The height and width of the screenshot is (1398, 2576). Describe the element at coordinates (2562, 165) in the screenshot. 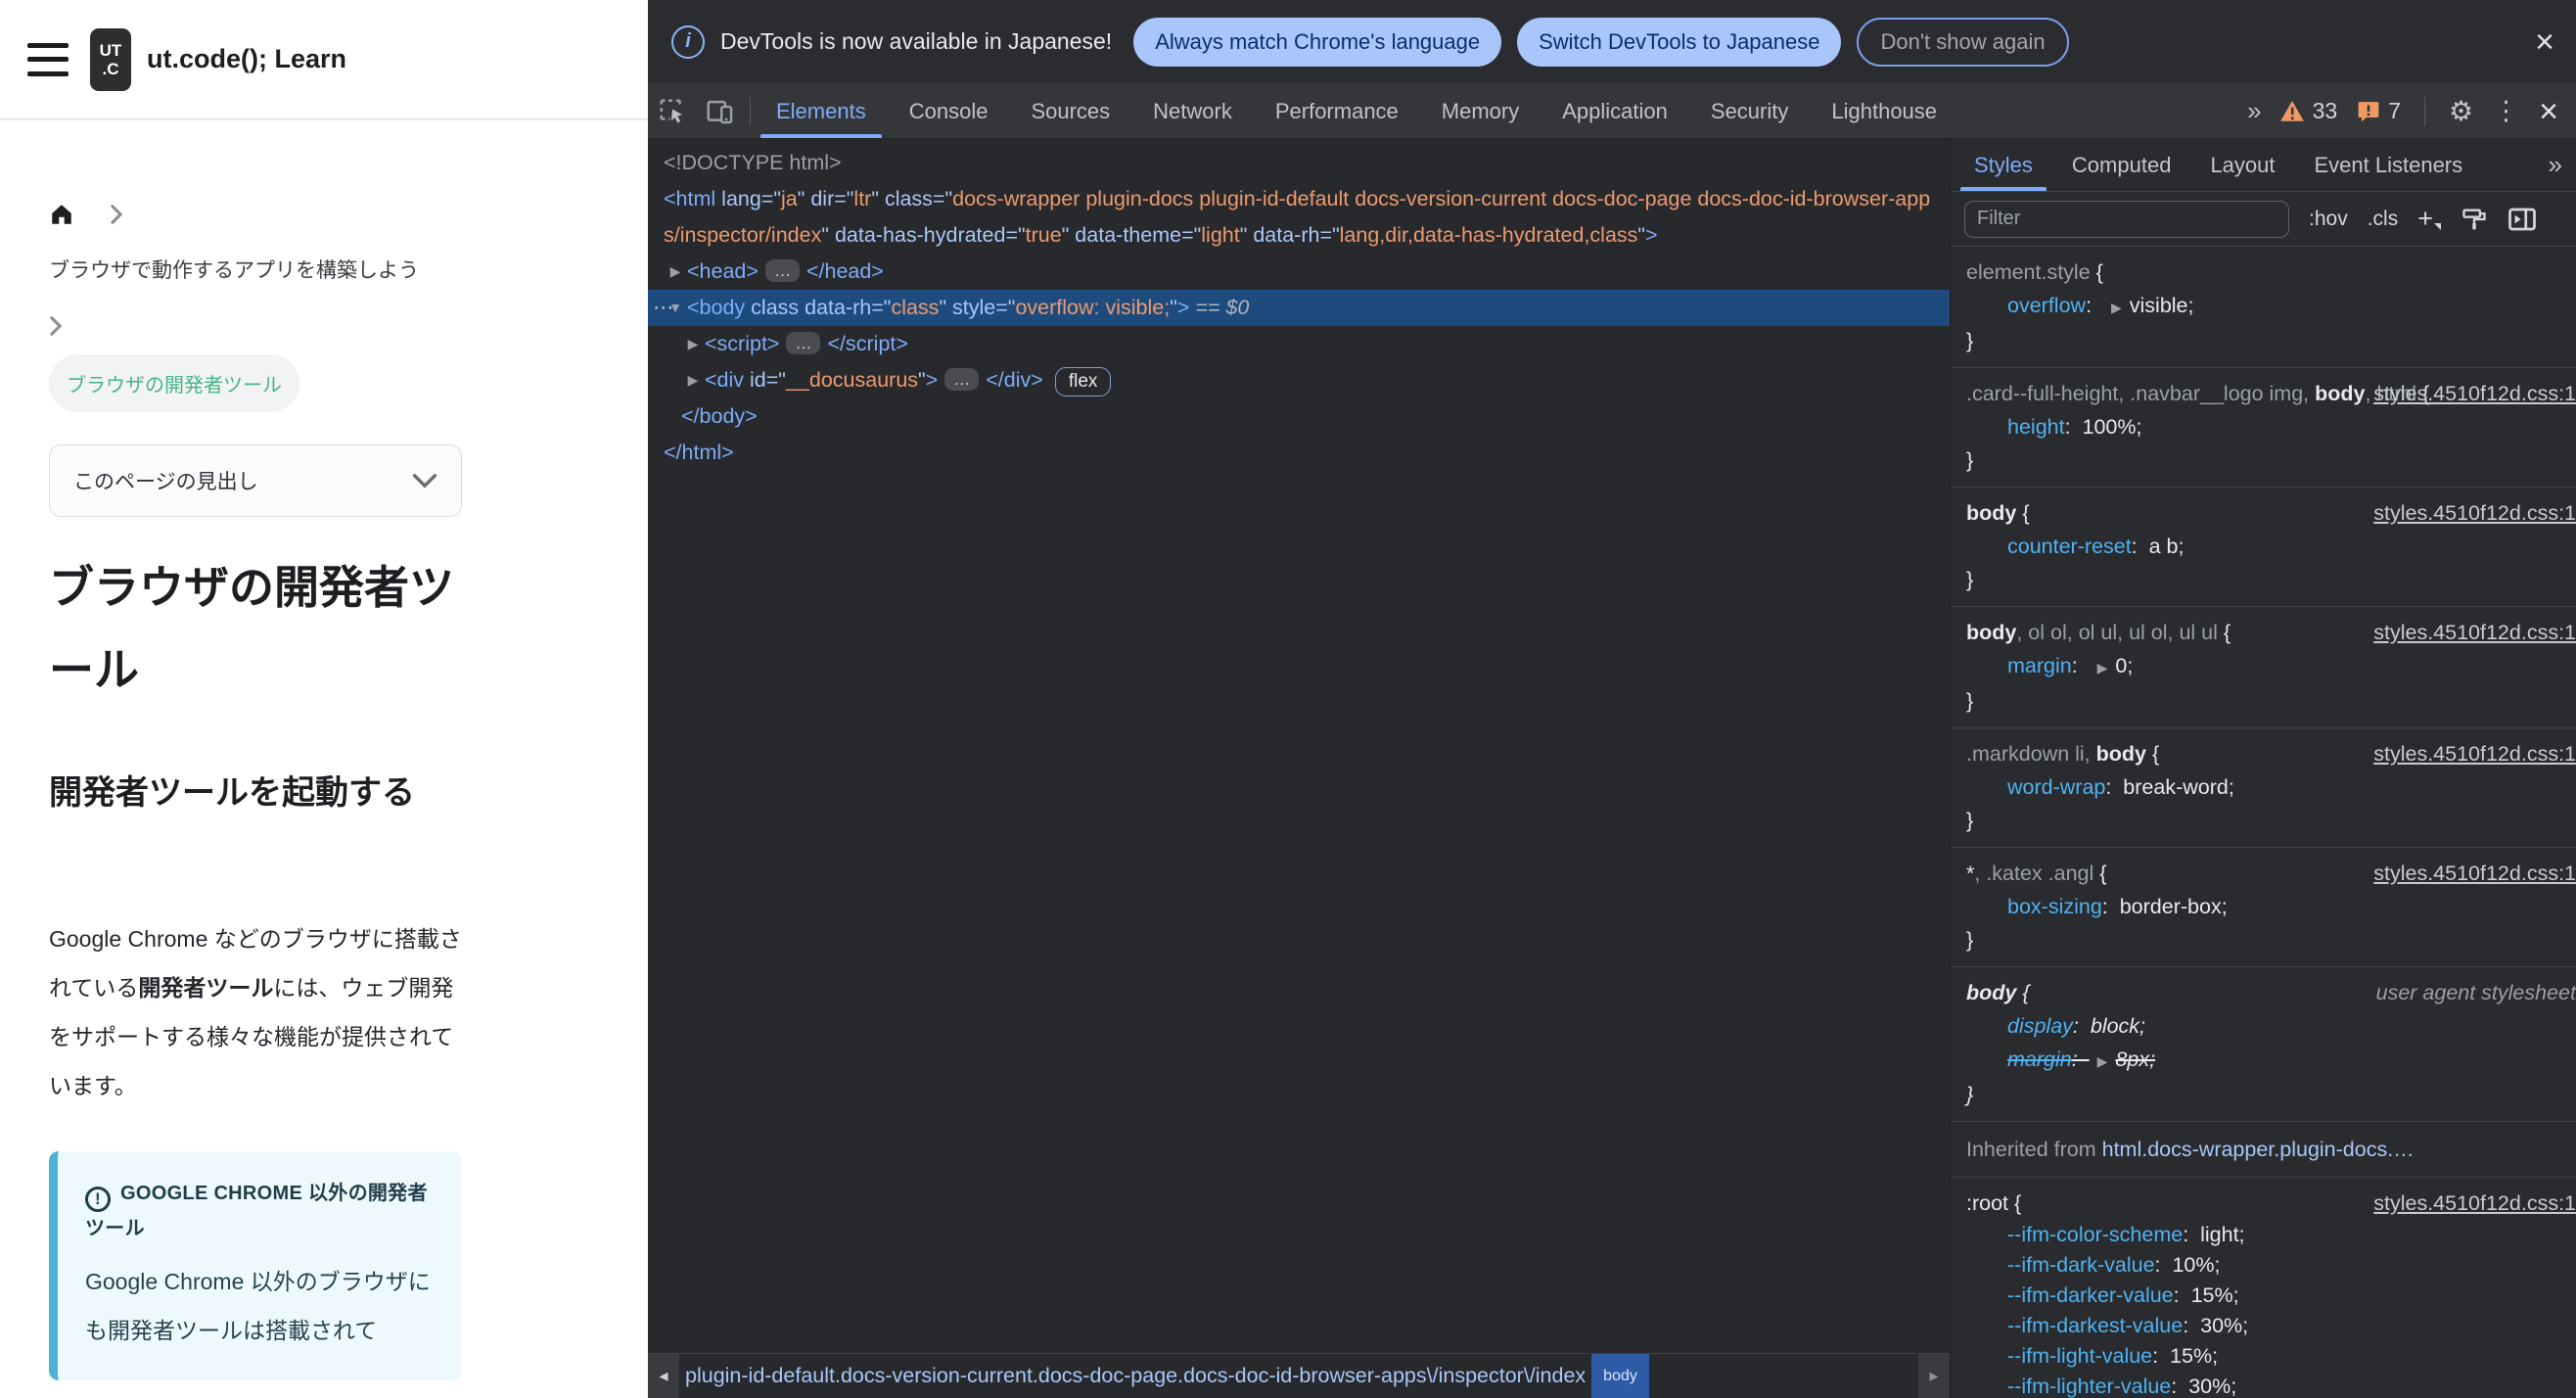

I see `styles-more-tabs-icon: »` at that location.